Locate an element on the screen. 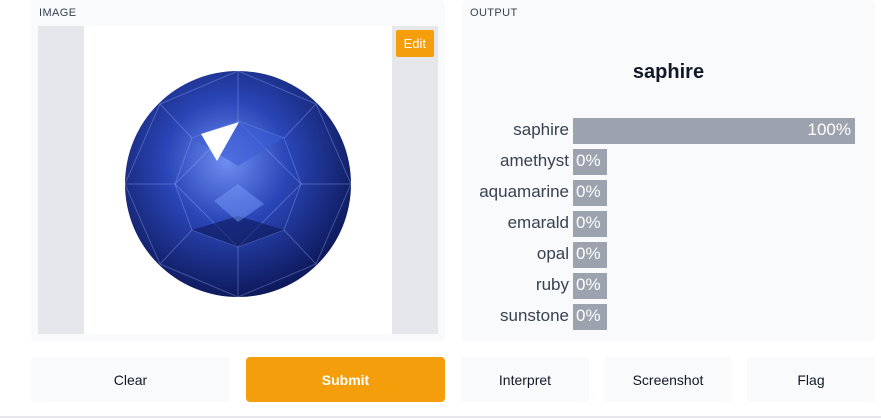 Image resolution: width=881 pixels, height=420 pixels. clear-button: Clear is located at coordinates (130, 379).